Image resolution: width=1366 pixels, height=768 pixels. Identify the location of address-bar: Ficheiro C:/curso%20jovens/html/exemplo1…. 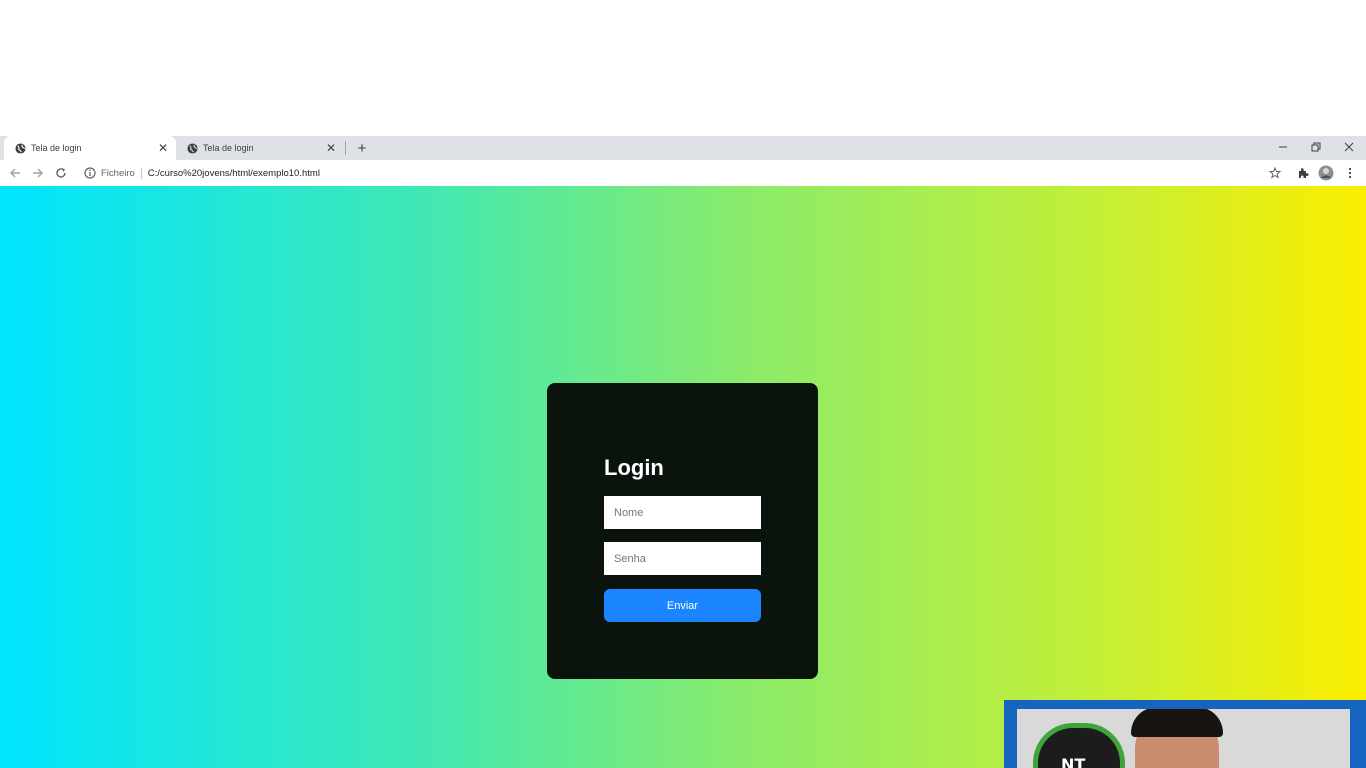
(683, 173).